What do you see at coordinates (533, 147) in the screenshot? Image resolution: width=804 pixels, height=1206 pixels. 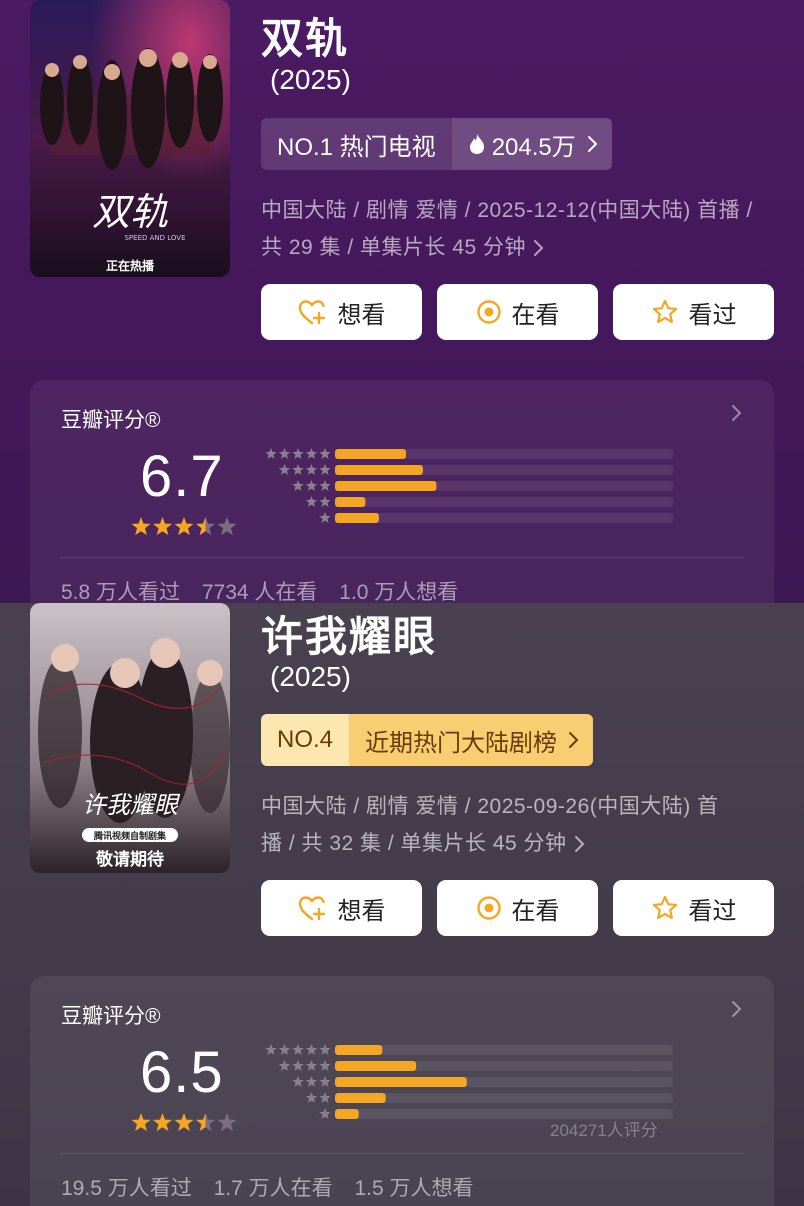 I see `heat-value: 204.5万` at bounding box center [533, 147].